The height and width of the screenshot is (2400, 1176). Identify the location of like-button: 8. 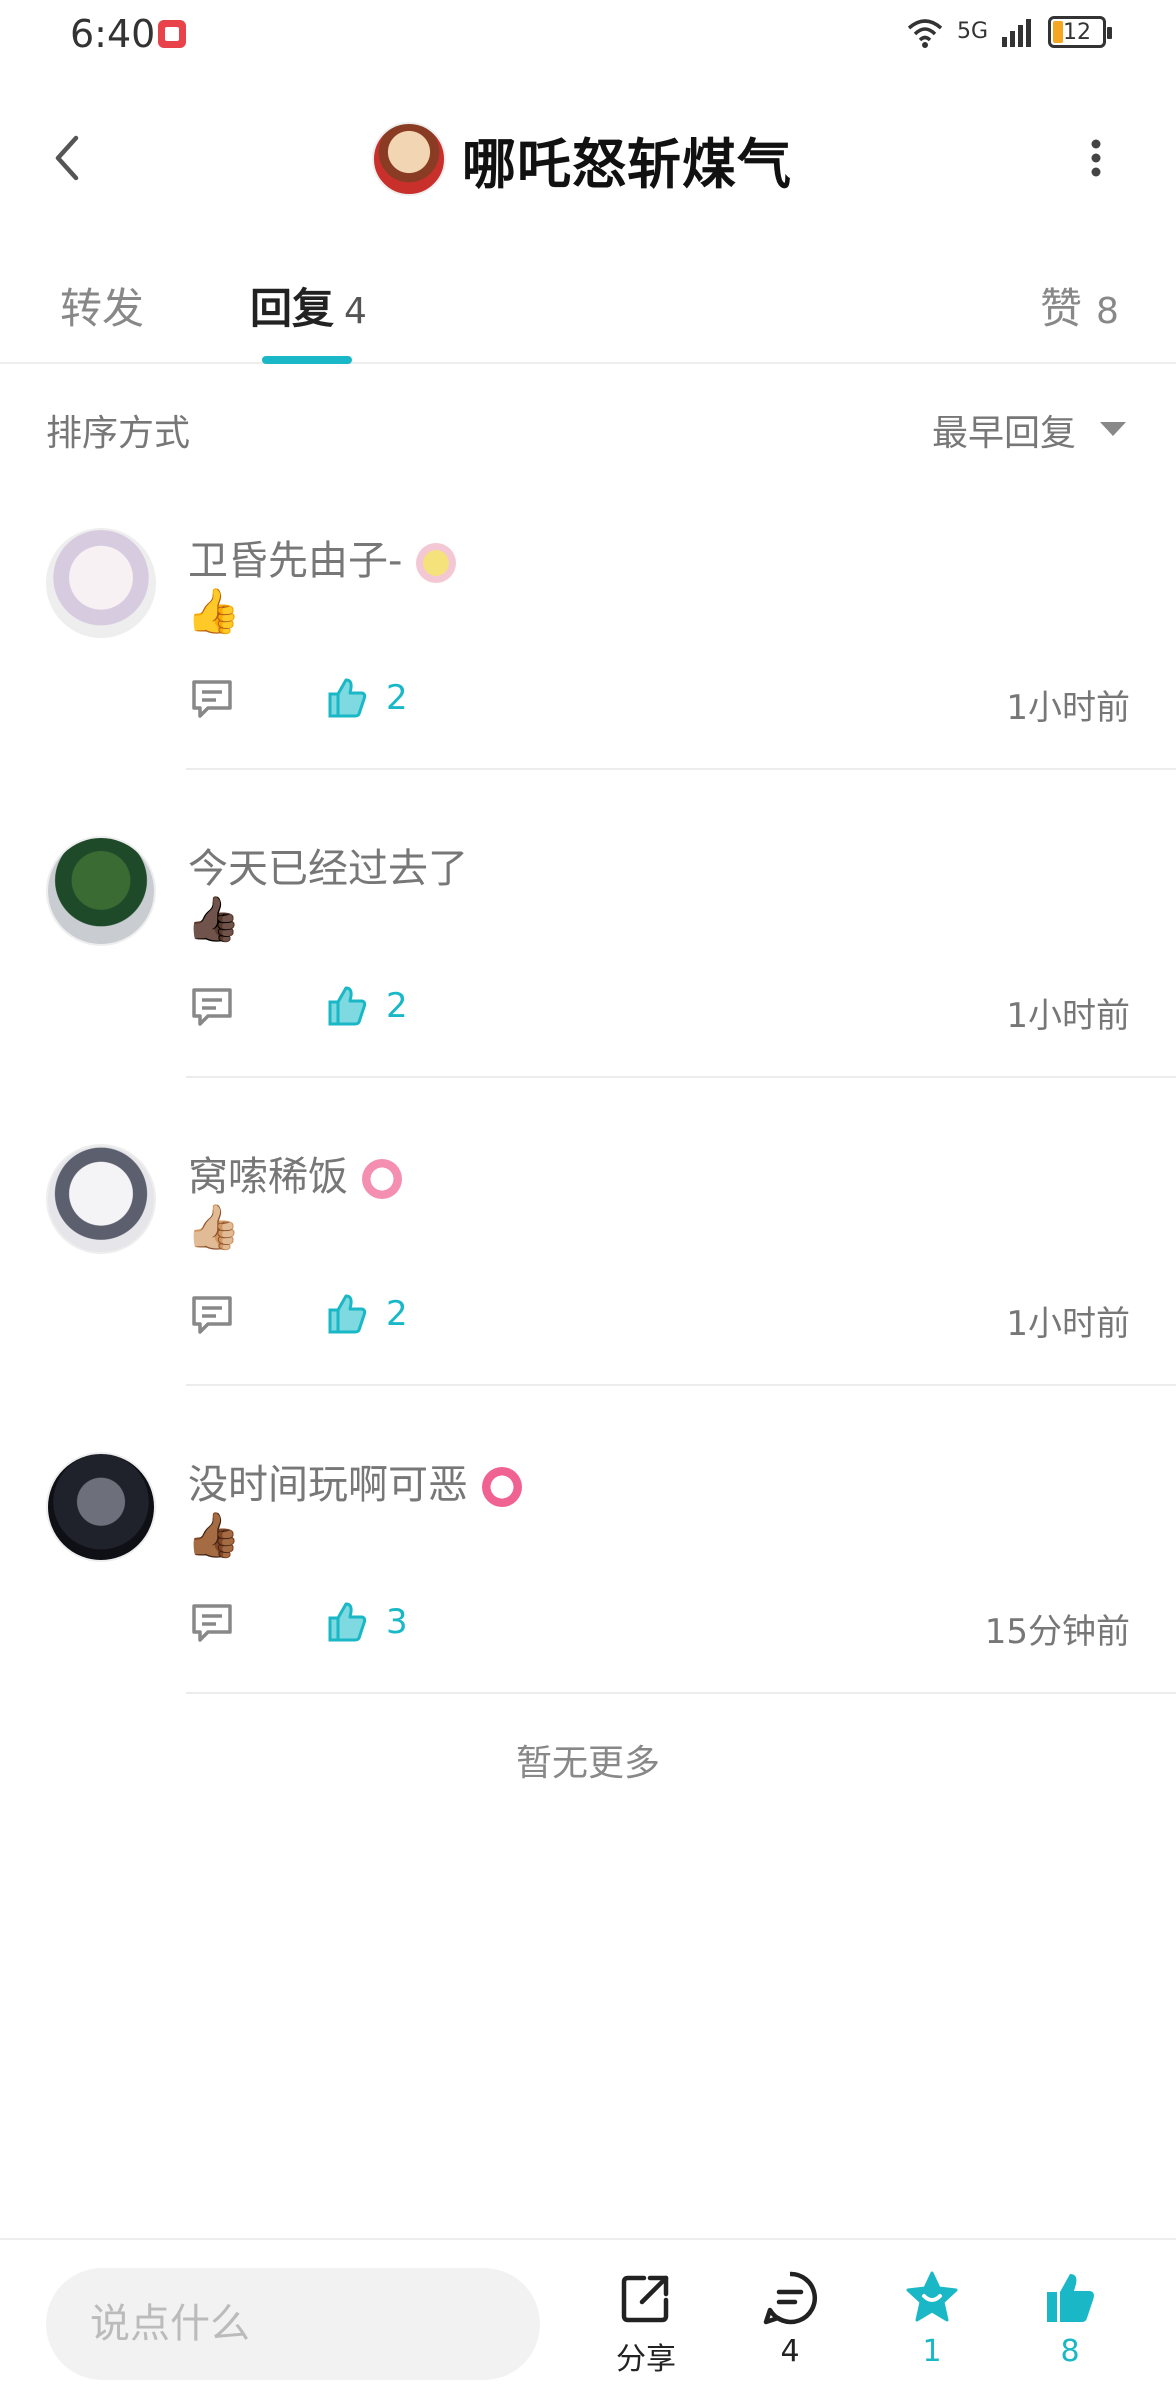
(1070, 2319).